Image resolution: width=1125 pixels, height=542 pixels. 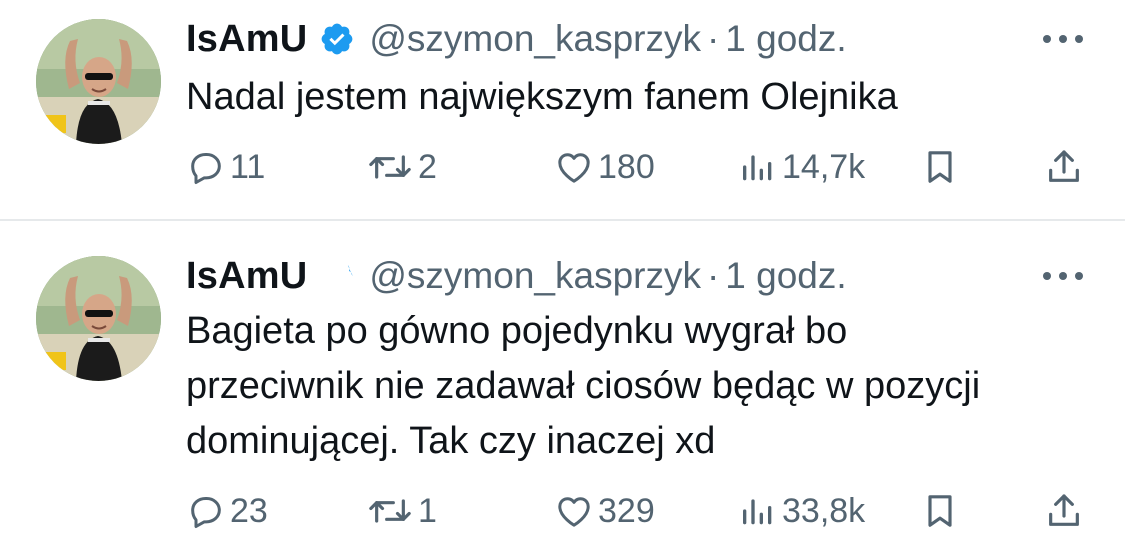 I want to click on action-bar: 11 2 180 14,7k, so click(x=562, y=167).